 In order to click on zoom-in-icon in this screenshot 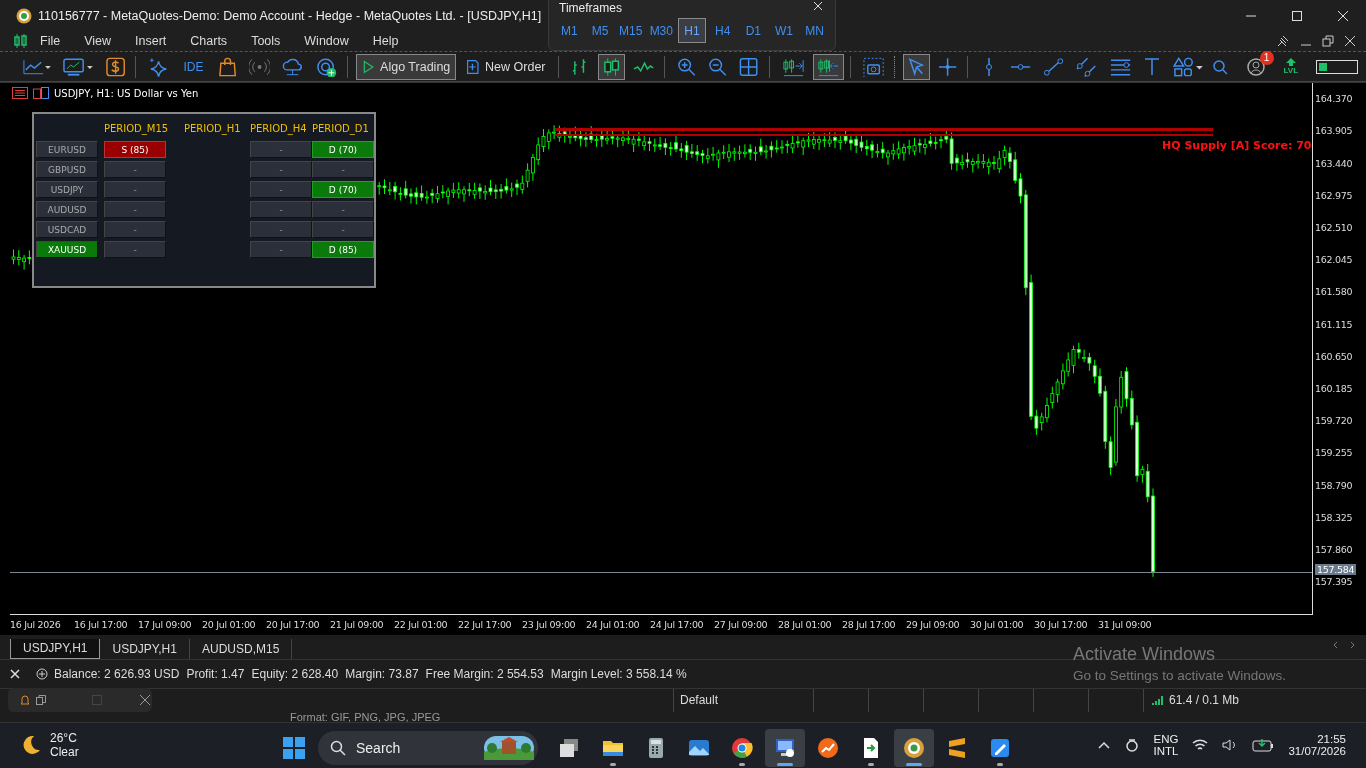, I will do `click(687, 66)`.